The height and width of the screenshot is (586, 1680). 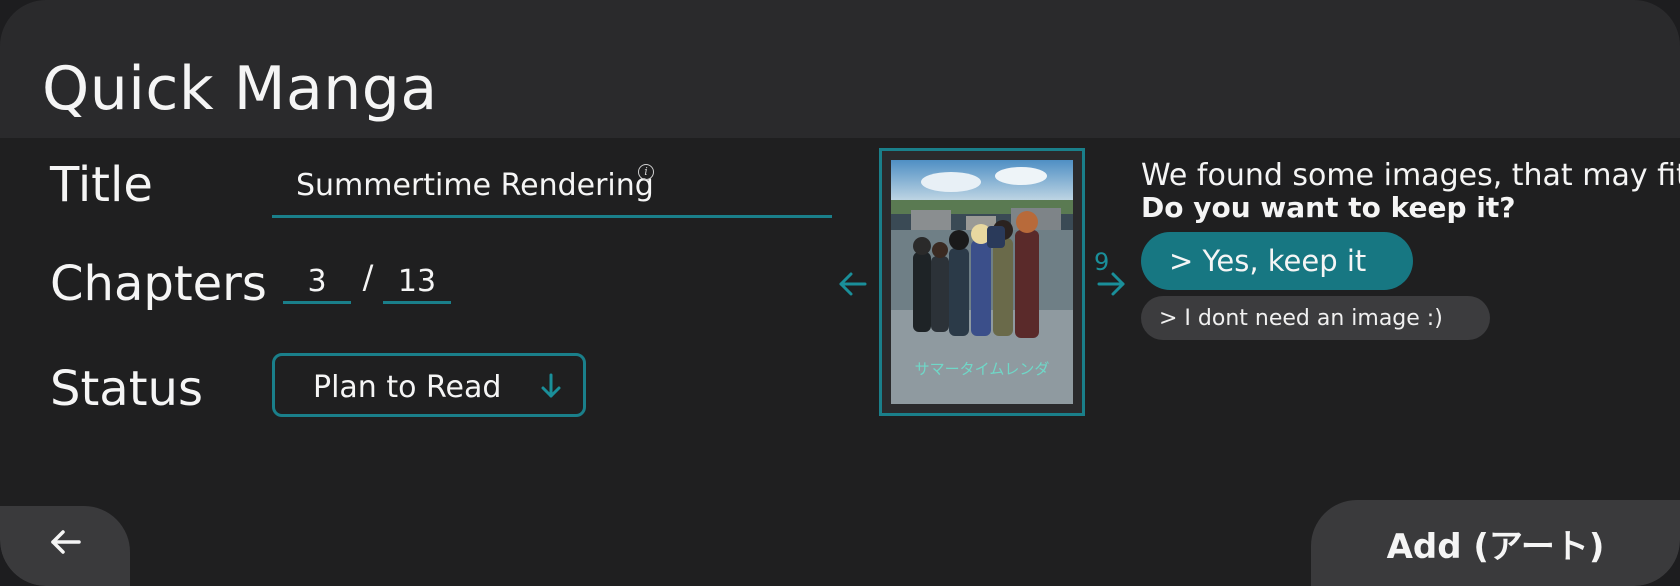 I want to click on page-title: Quick Manga, so click(x=240, y=89).